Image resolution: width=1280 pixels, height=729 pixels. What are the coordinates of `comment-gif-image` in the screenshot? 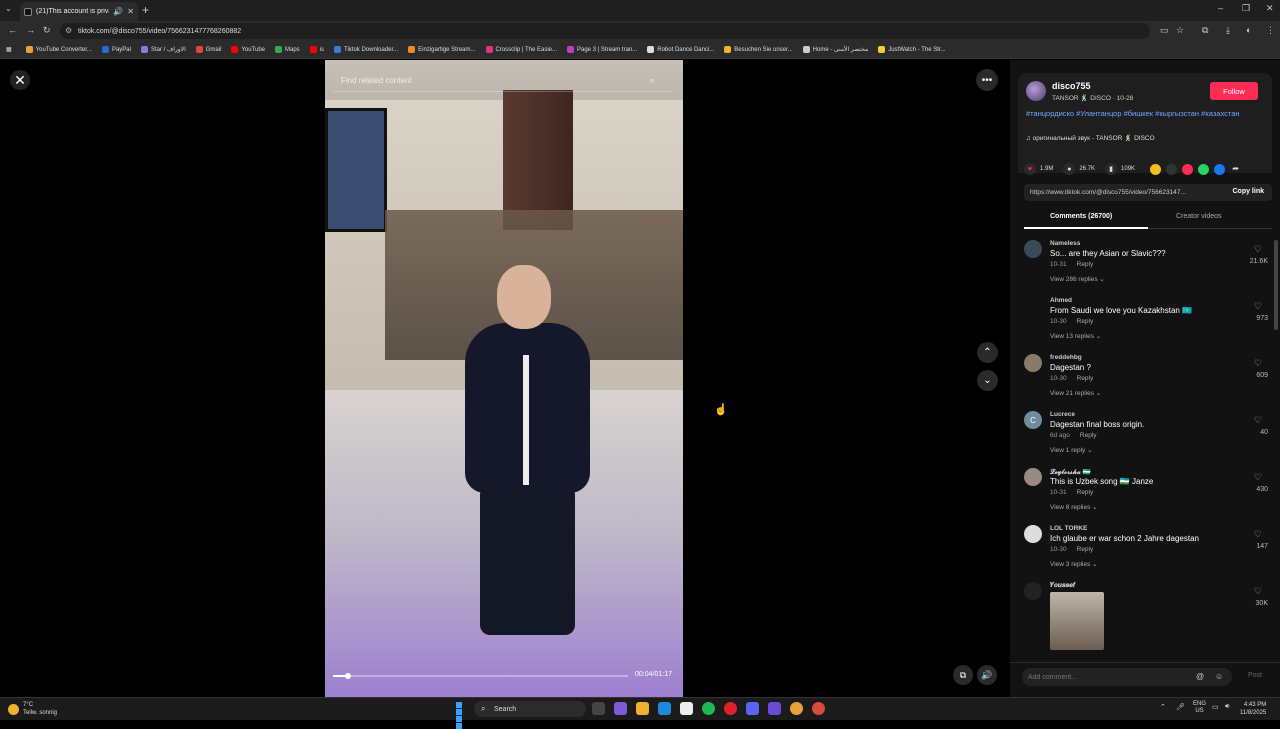 It's located at (1077, 621).